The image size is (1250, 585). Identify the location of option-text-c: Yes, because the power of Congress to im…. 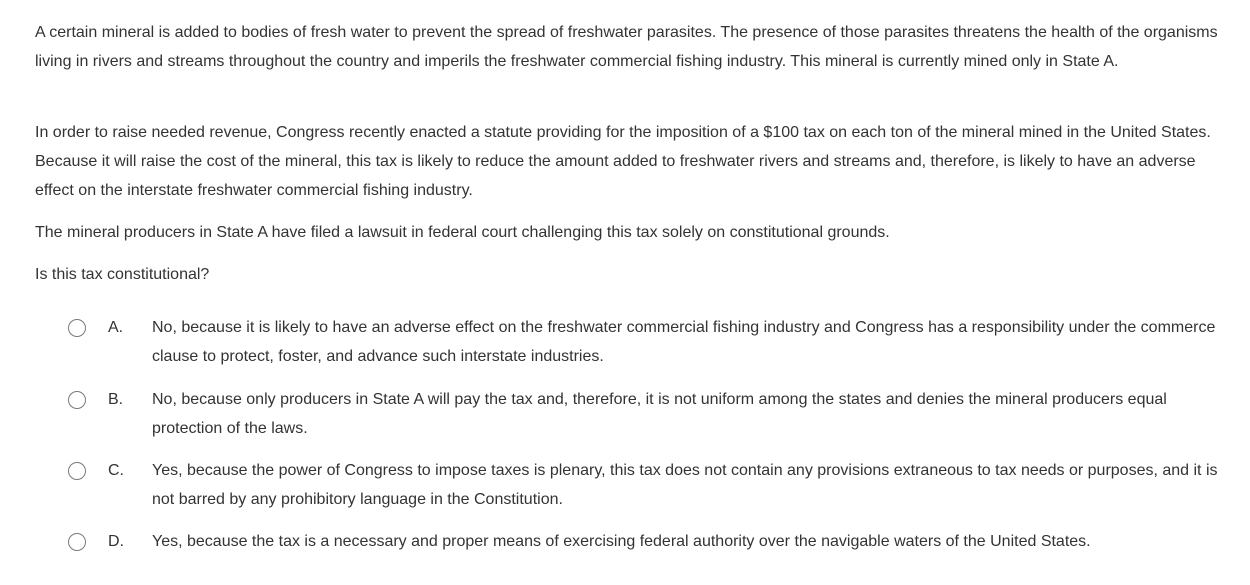
(689, 485).